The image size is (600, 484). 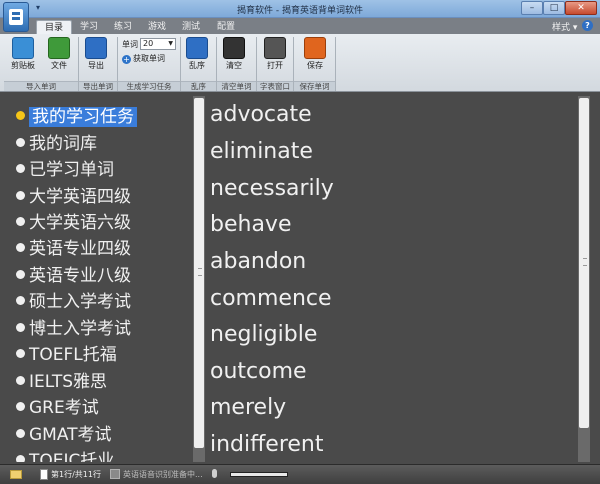 I want to click on category-item-toeic: TOEIC托业, so click(x=65, y=455).